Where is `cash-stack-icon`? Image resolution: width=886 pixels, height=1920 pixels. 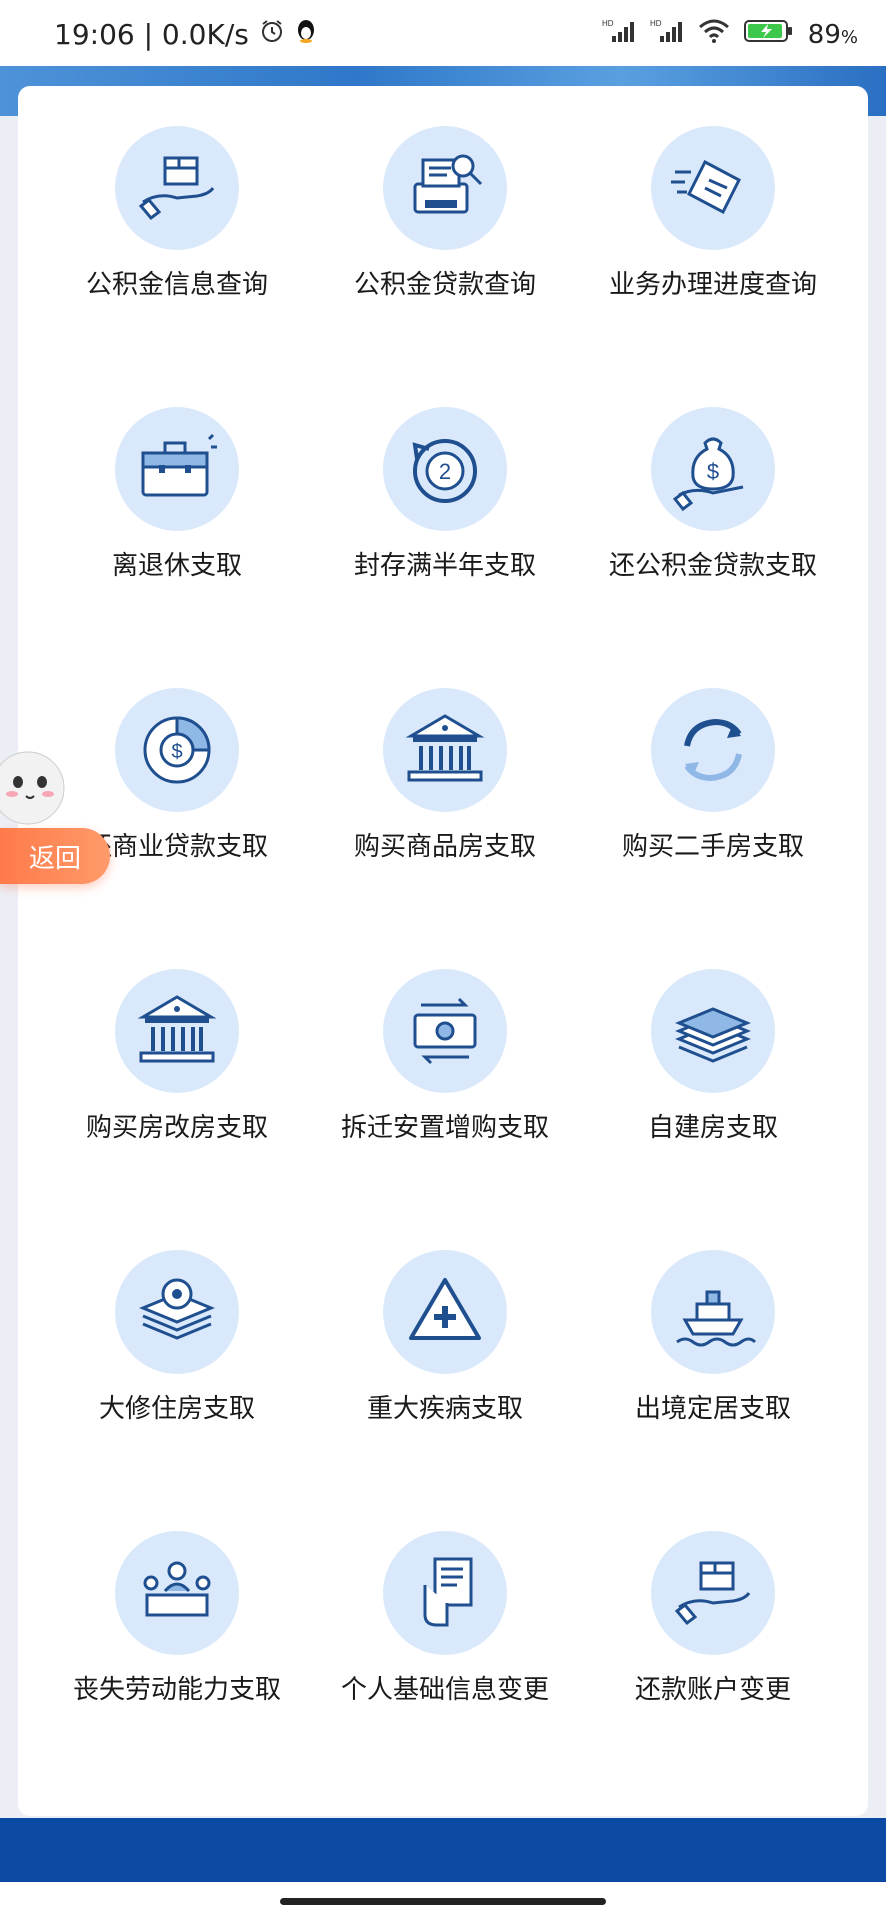
cash-stack-icon is located at coordinates (713, 1031).